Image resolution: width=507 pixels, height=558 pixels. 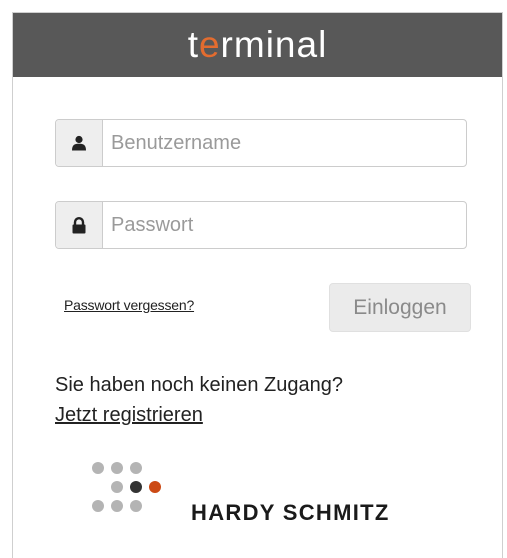 What do you see at coordinates (400, 307) in the screenshot?
I see `login-button: Einloggen` at bounding box center [400, 307].